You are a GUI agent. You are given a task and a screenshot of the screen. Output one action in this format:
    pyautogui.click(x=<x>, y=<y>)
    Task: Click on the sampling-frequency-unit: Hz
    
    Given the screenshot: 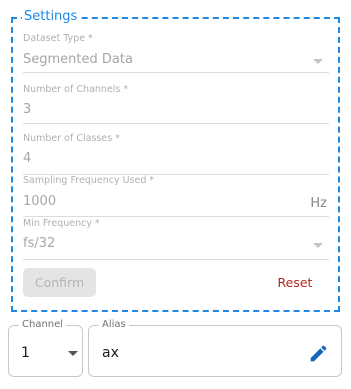 What is the action you would take?
    pyautogui.click(x=318, y=203)
    